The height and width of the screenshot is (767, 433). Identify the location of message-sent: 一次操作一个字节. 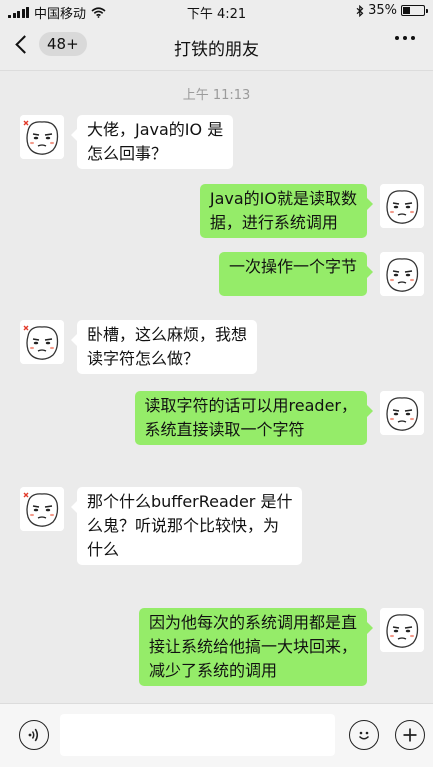
(321, 274).